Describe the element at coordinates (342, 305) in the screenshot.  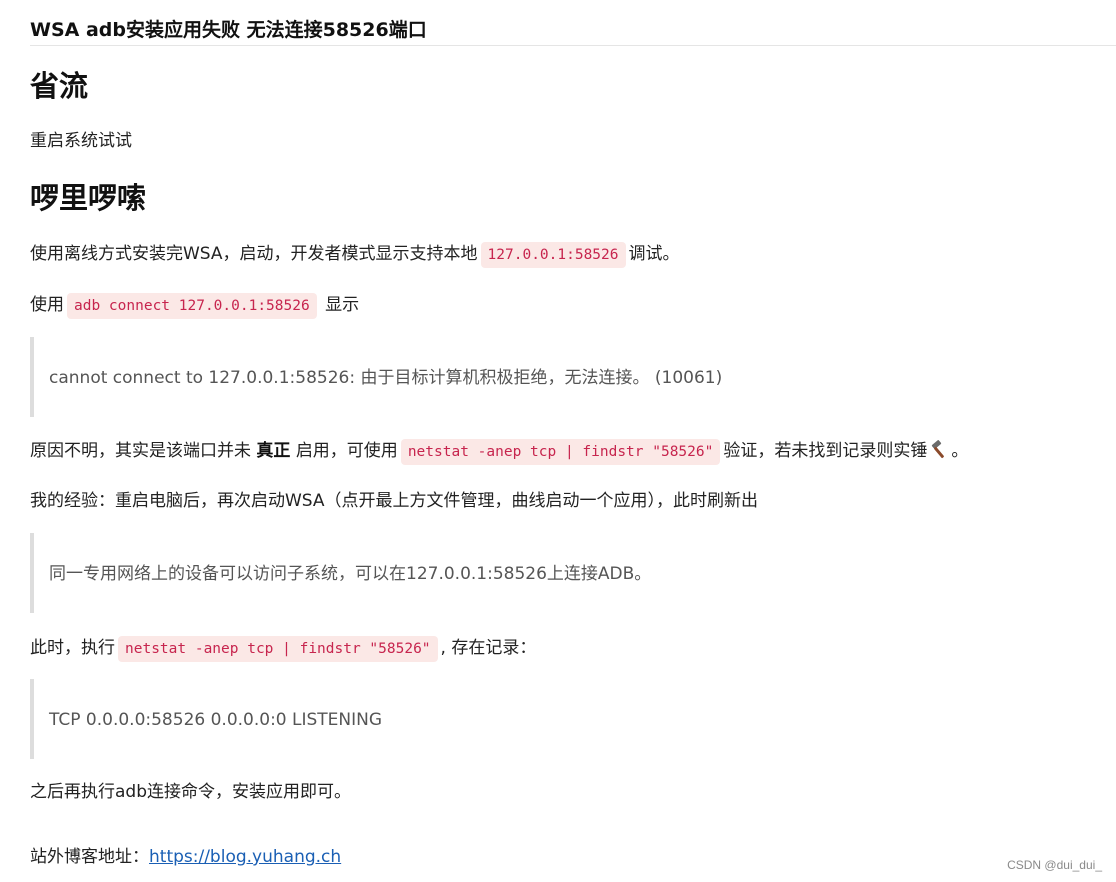
I see `p2-text-after: 显示` at that location.